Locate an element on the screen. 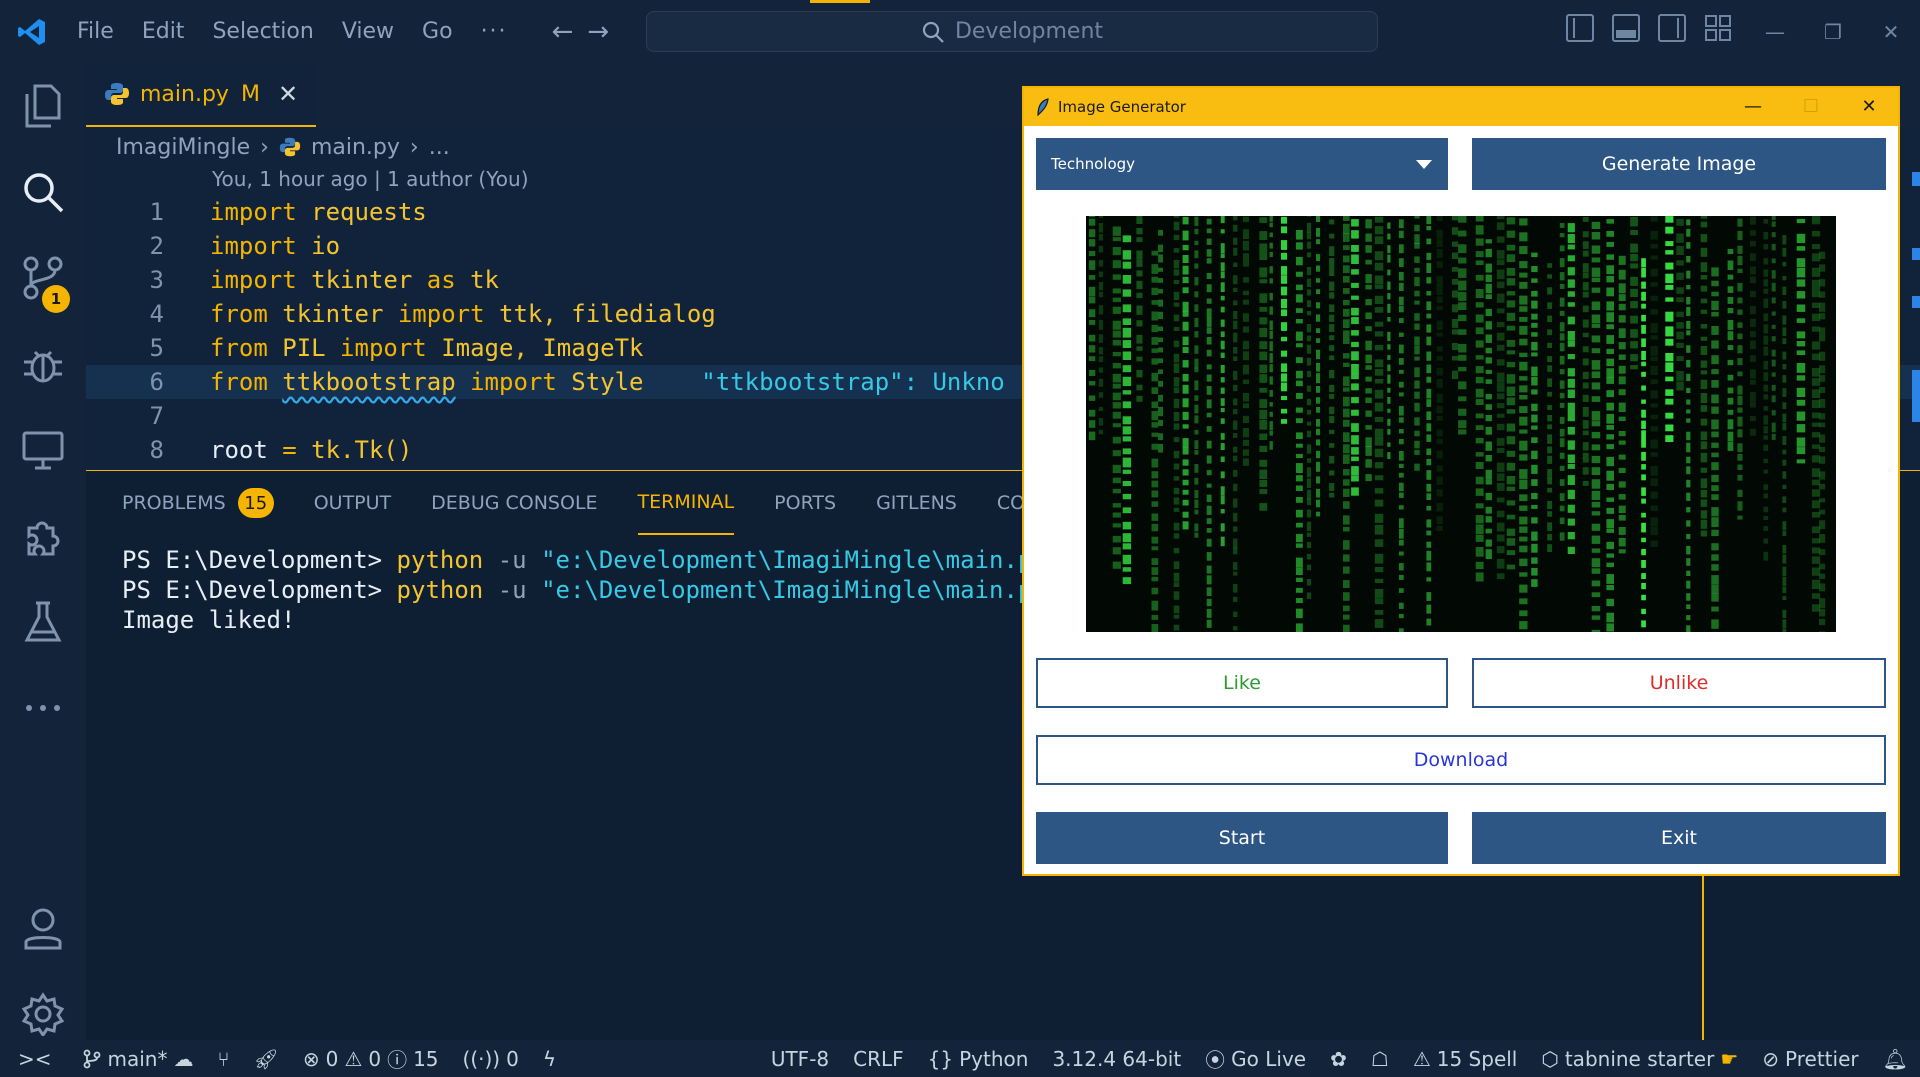 Image resolution: width=1920 pixels, height=1077 pixels. exit-button: Exit is located at coordinates (1679, 838).